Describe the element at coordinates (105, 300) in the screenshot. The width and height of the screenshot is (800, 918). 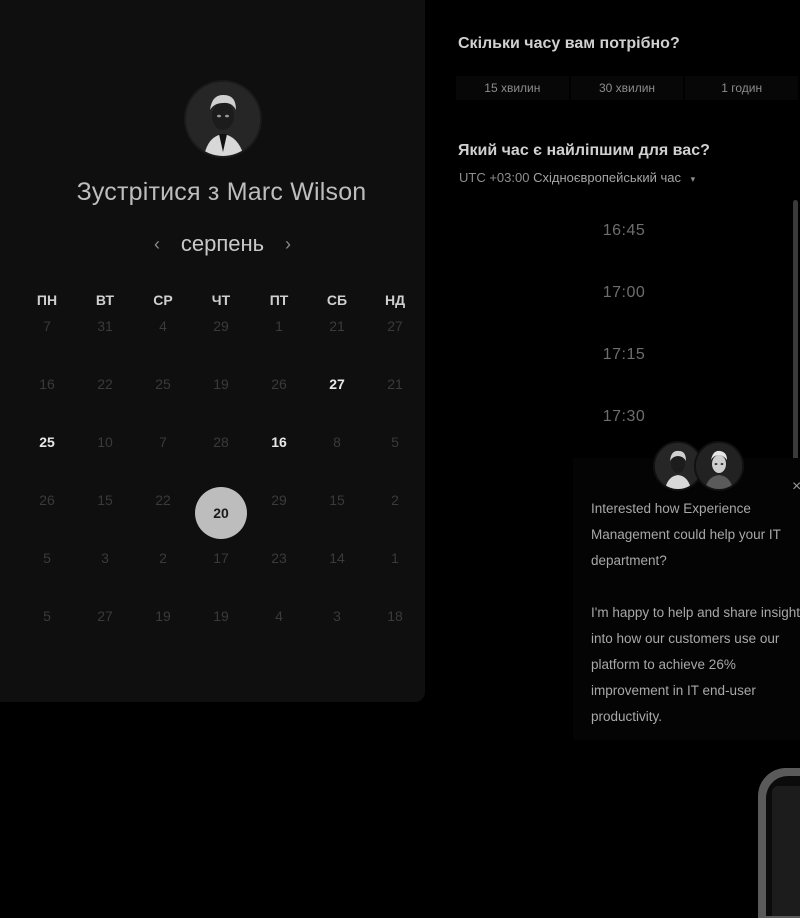
I see `weekday-label: ВТ` at that location.